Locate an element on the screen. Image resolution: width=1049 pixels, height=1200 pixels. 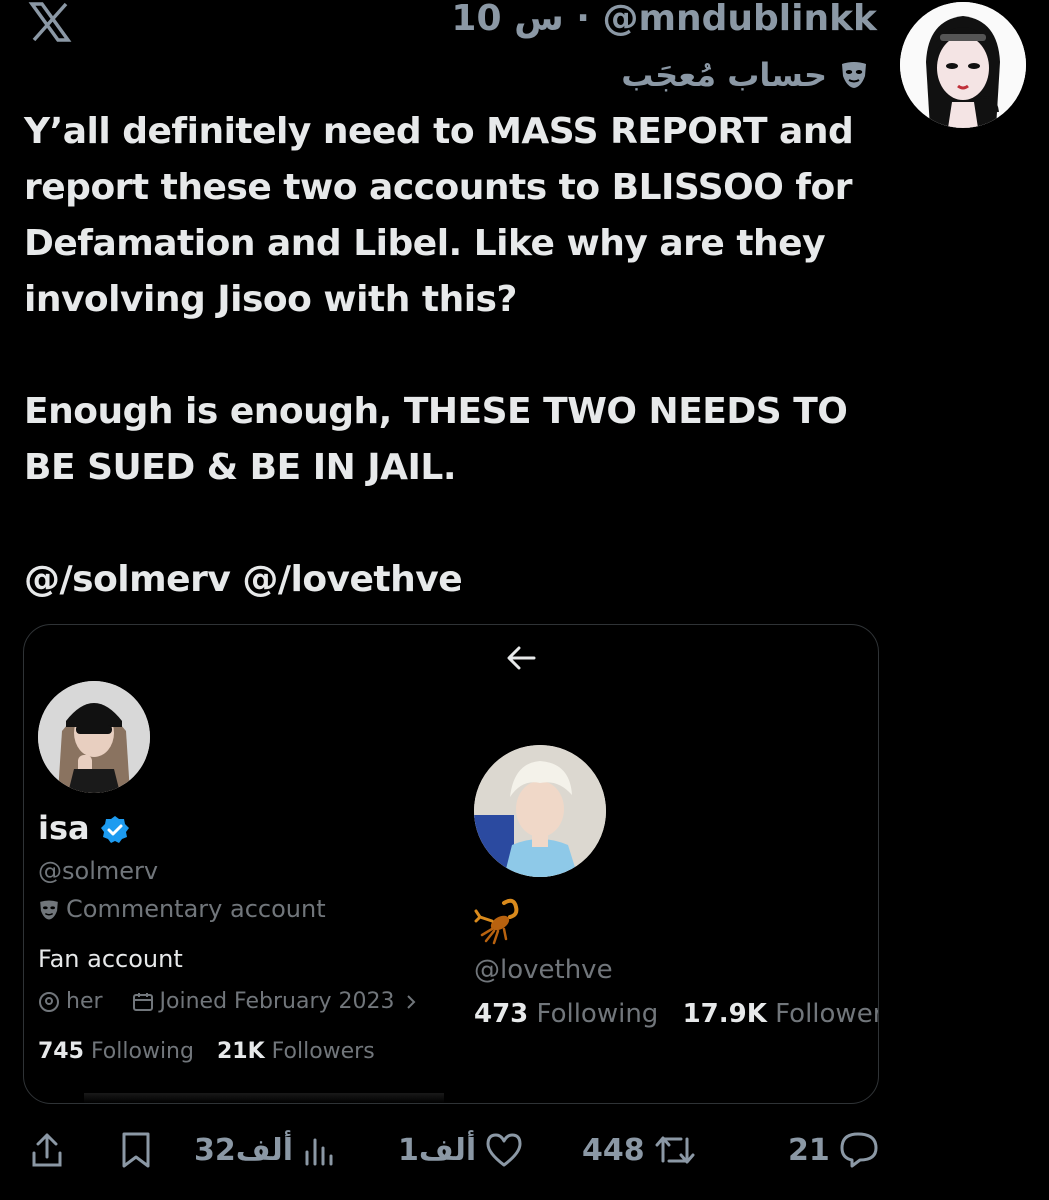
tweet-meta-line: 10 س · @mndublinkk is located at coordinates (664, 19).